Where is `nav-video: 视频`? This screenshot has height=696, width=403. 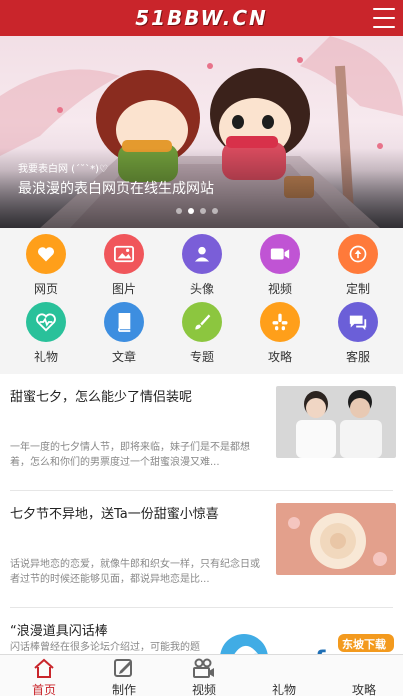
nav-video: 视频 is located at coordinates (204, 675).